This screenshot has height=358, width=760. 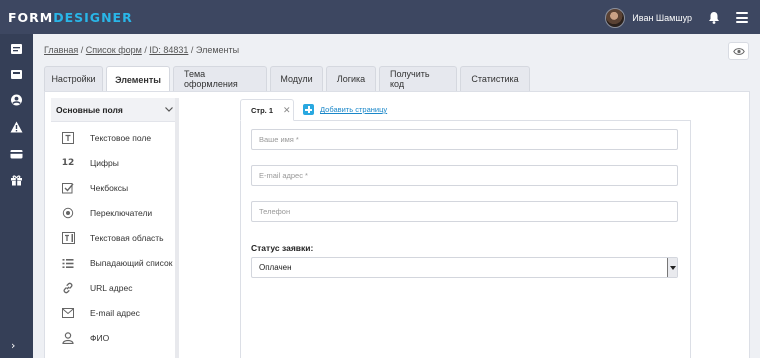 I want to click on tab-statistics: Статистика, so click(x=495, y=78).